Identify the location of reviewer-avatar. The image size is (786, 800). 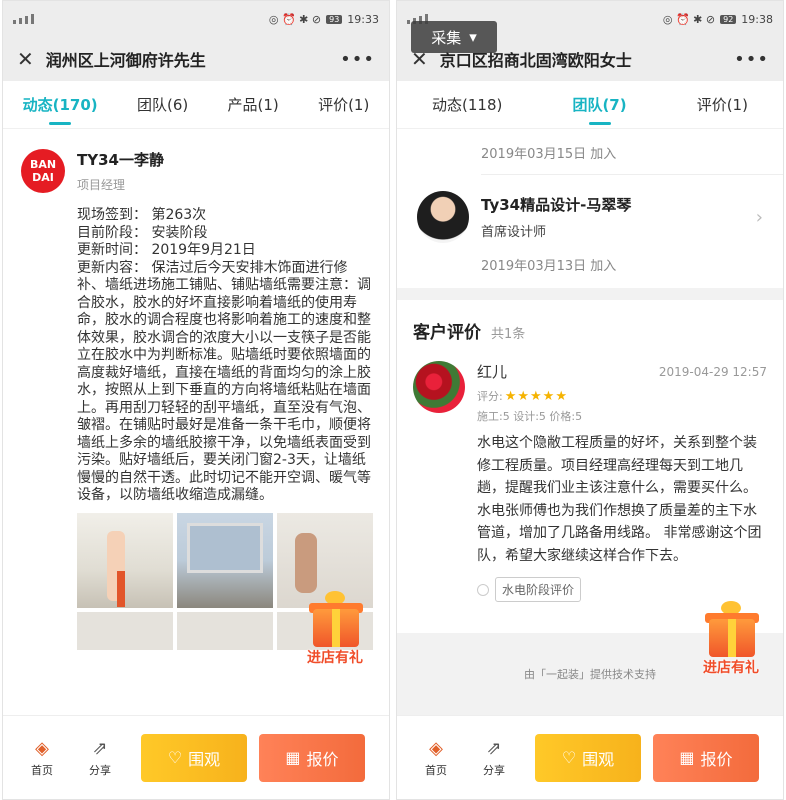
(439, 387).